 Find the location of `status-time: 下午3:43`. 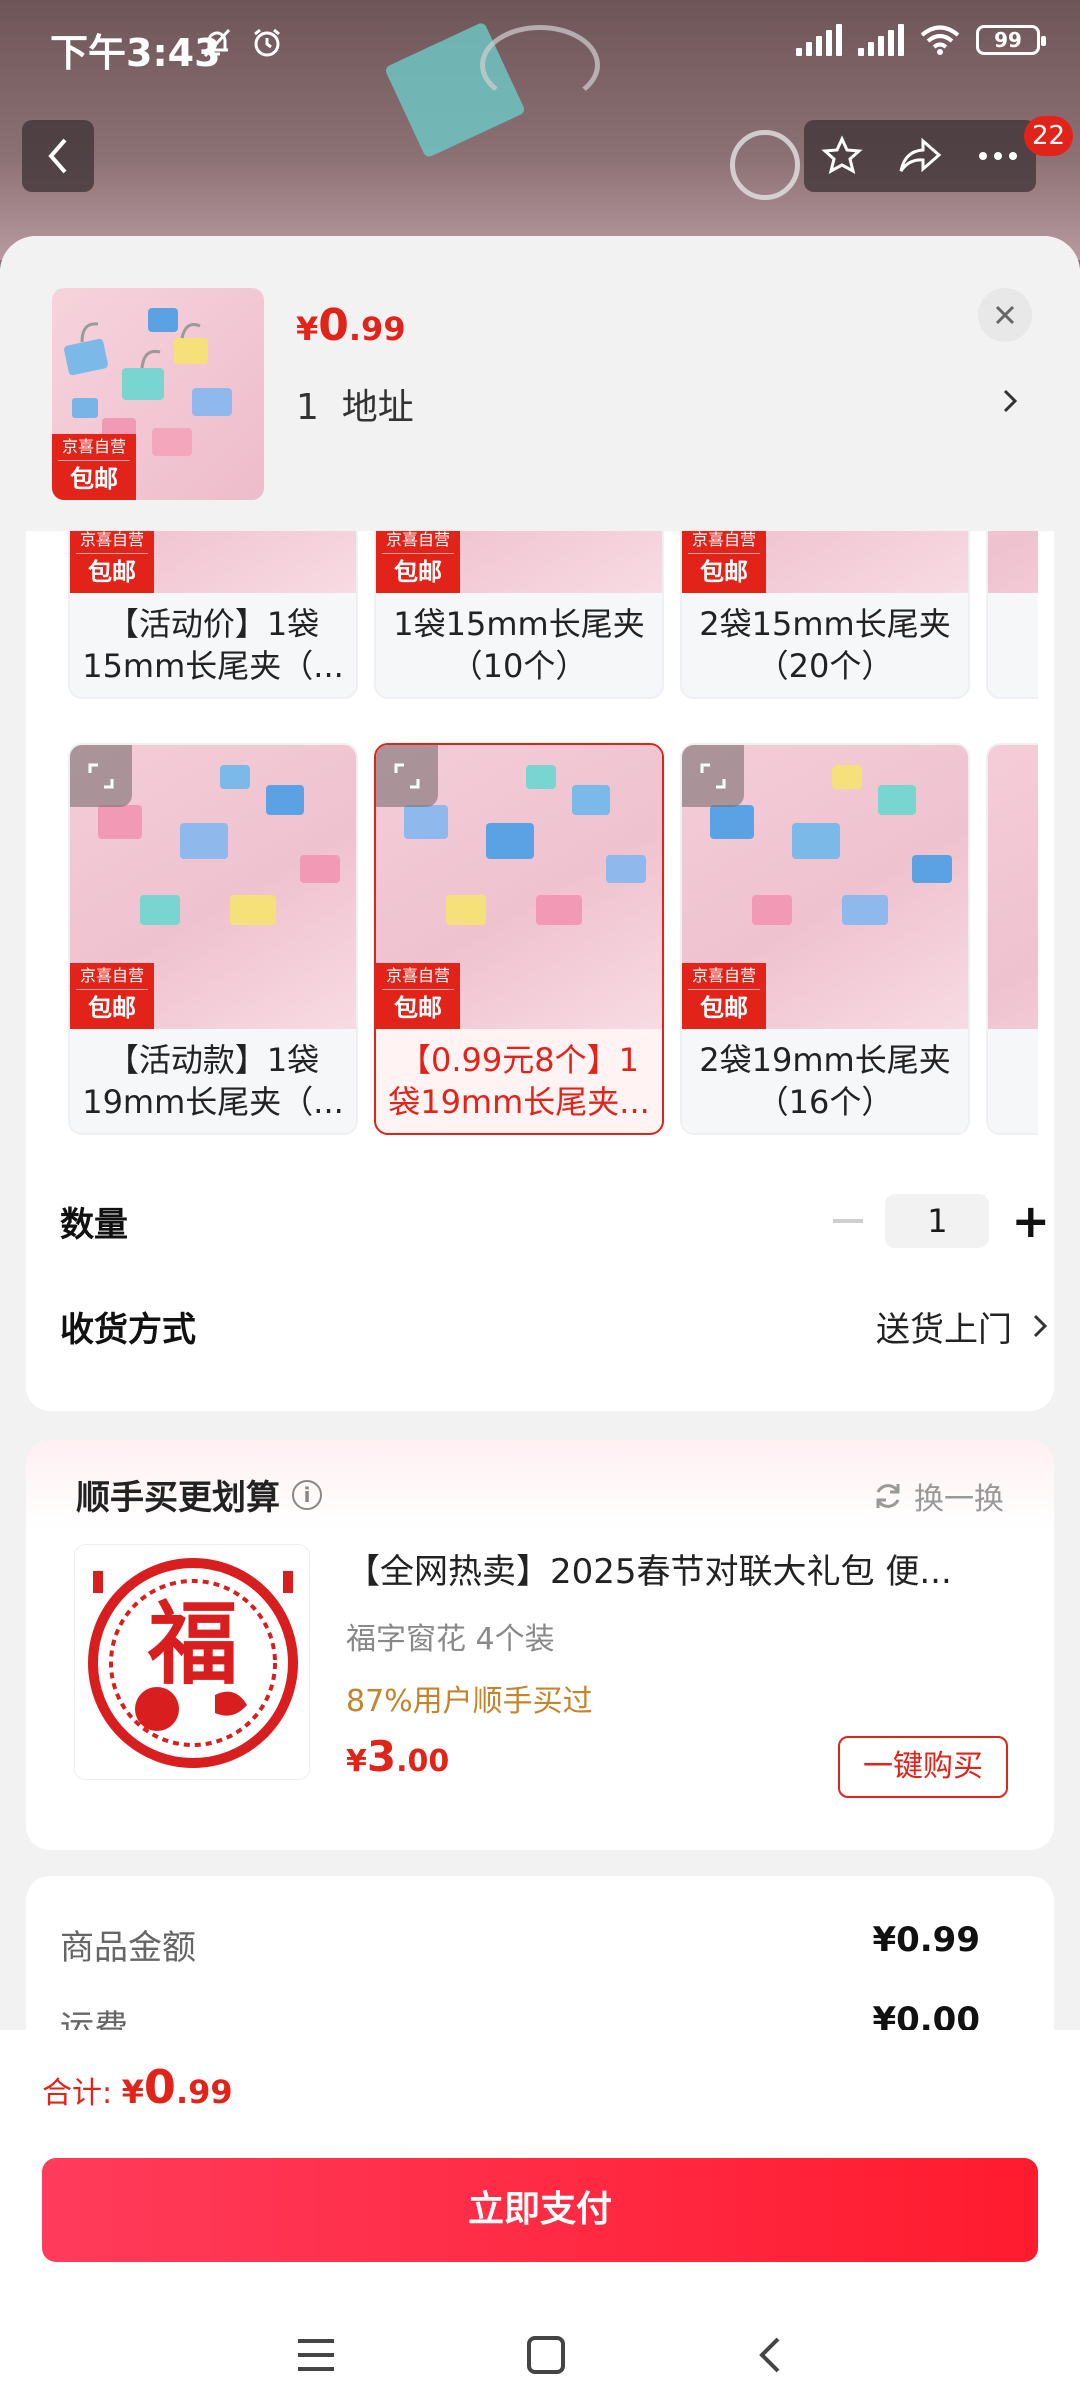

status-time: 下午3:43 is located at coordinates (135, 53).